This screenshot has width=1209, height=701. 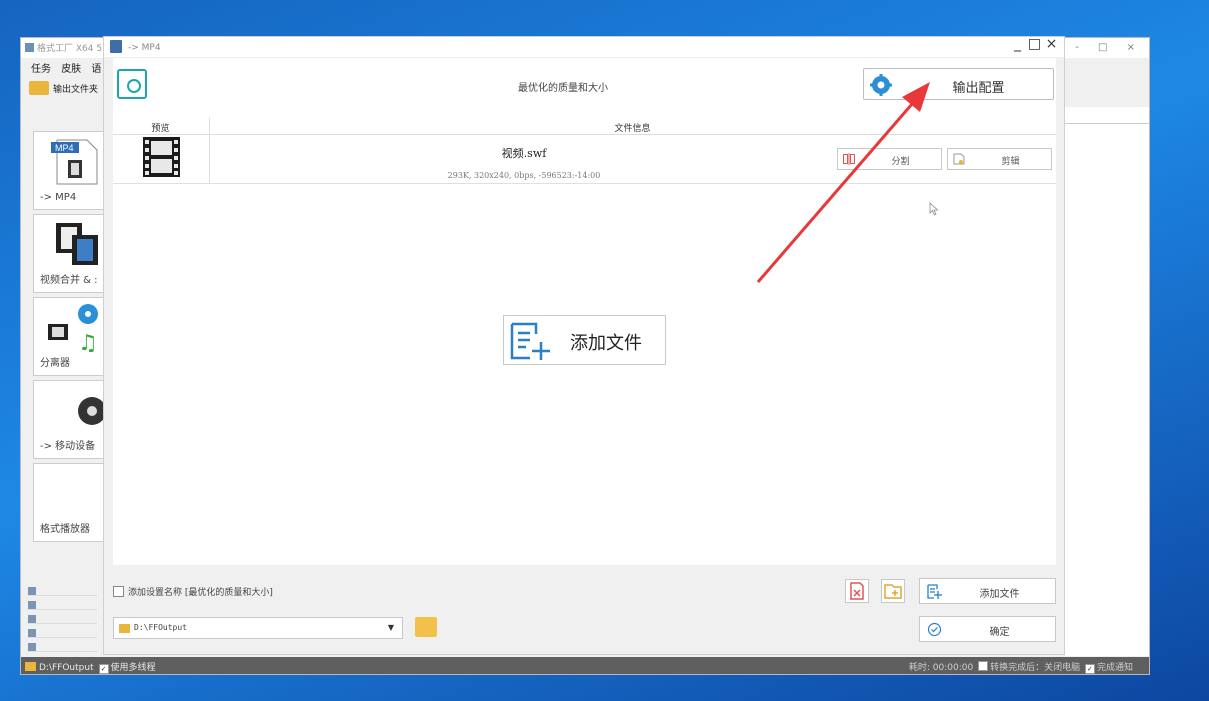 I want to click on menu-item-language: 语, so click(x=96, y=69).